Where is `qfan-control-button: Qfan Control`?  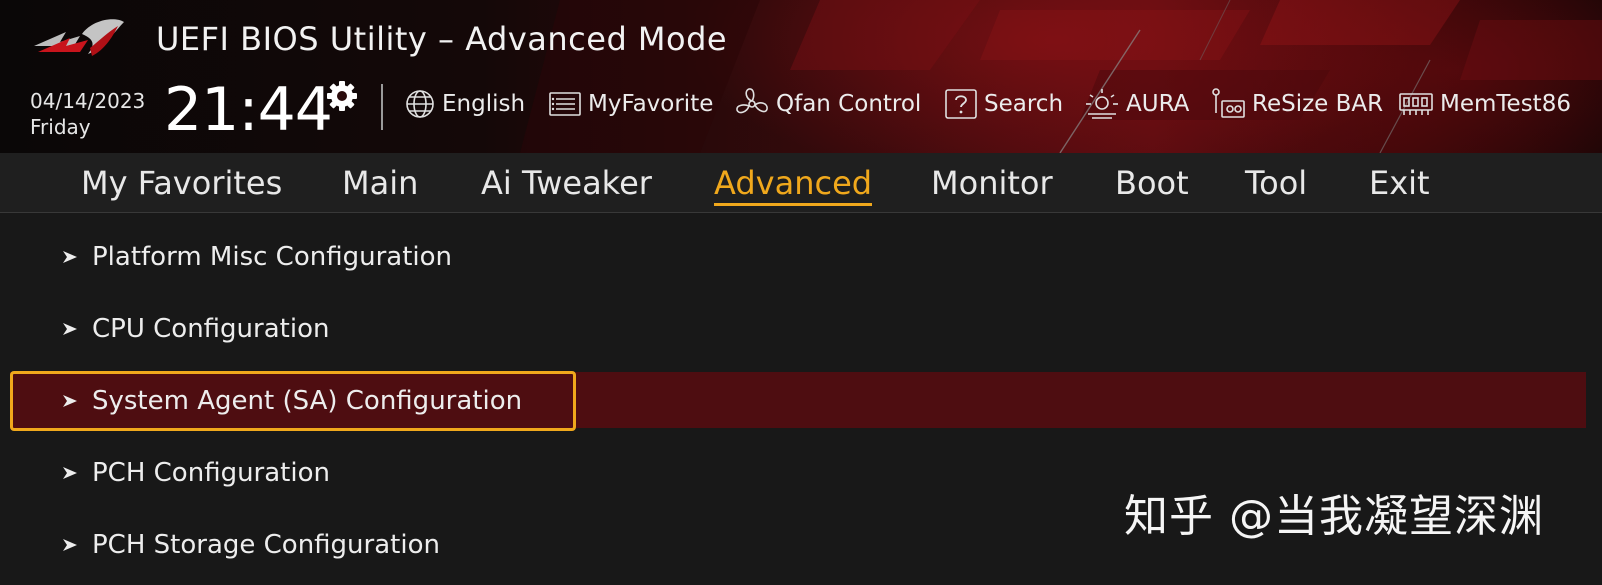
qfan-control-button: Qfan Control is located at coordinates (827, 104).